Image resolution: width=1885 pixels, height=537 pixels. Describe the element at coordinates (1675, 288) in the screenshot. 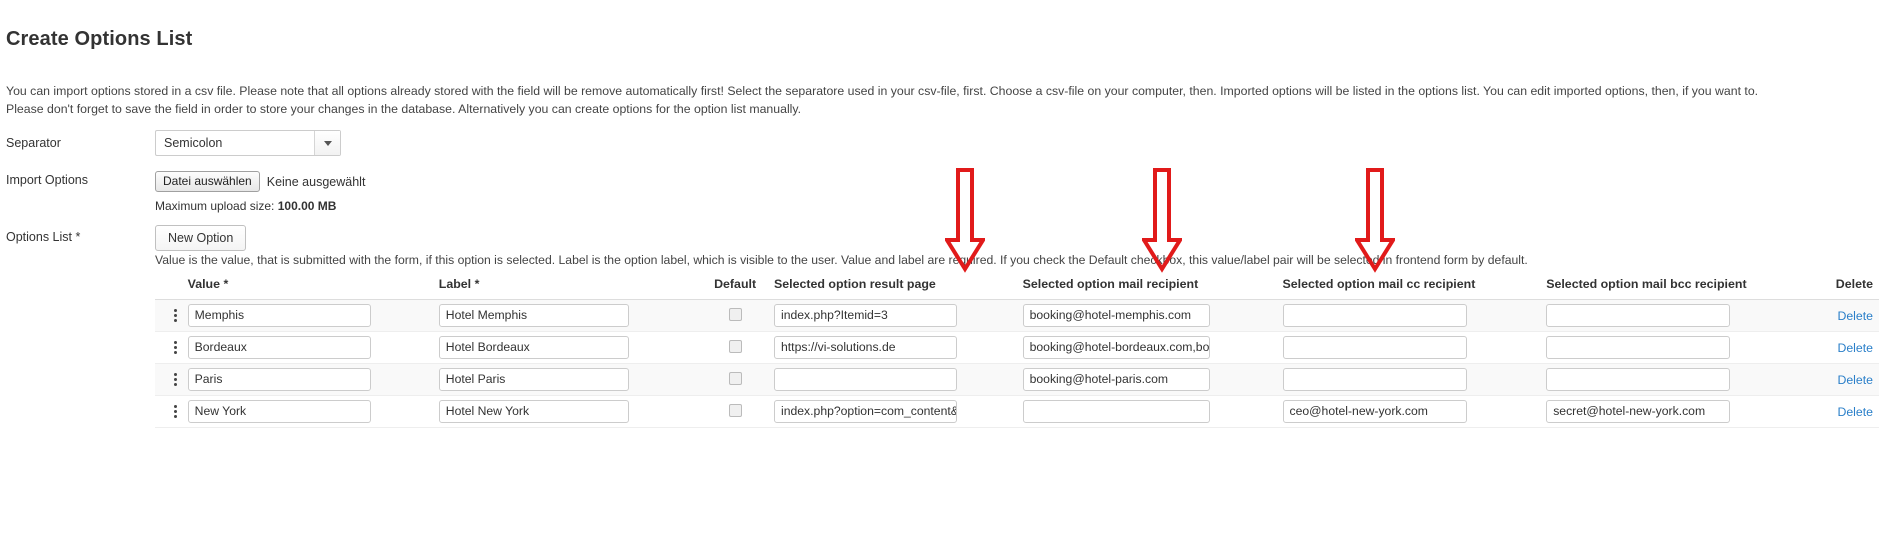

I see `header-mail-bcc-recipient: Selected option mail bcc recipient` at that location.